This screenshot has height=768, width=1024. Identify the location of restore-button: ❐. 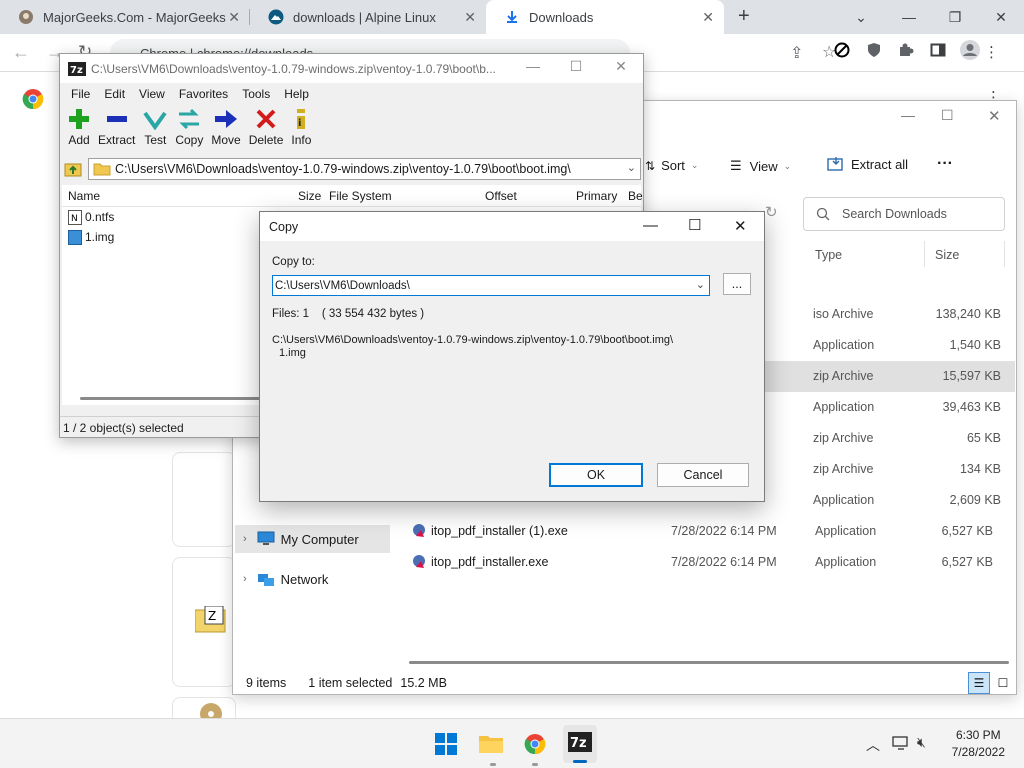
(955, 17).